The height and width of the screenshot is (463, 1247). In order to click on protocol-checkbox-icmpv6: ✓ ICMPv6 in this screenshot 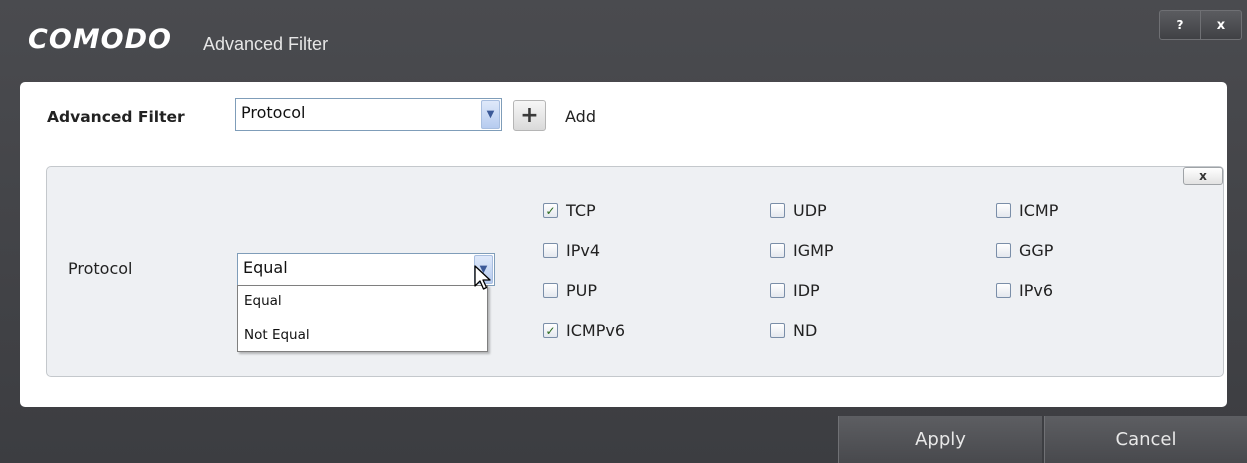, I will do `click(584, 330)`.